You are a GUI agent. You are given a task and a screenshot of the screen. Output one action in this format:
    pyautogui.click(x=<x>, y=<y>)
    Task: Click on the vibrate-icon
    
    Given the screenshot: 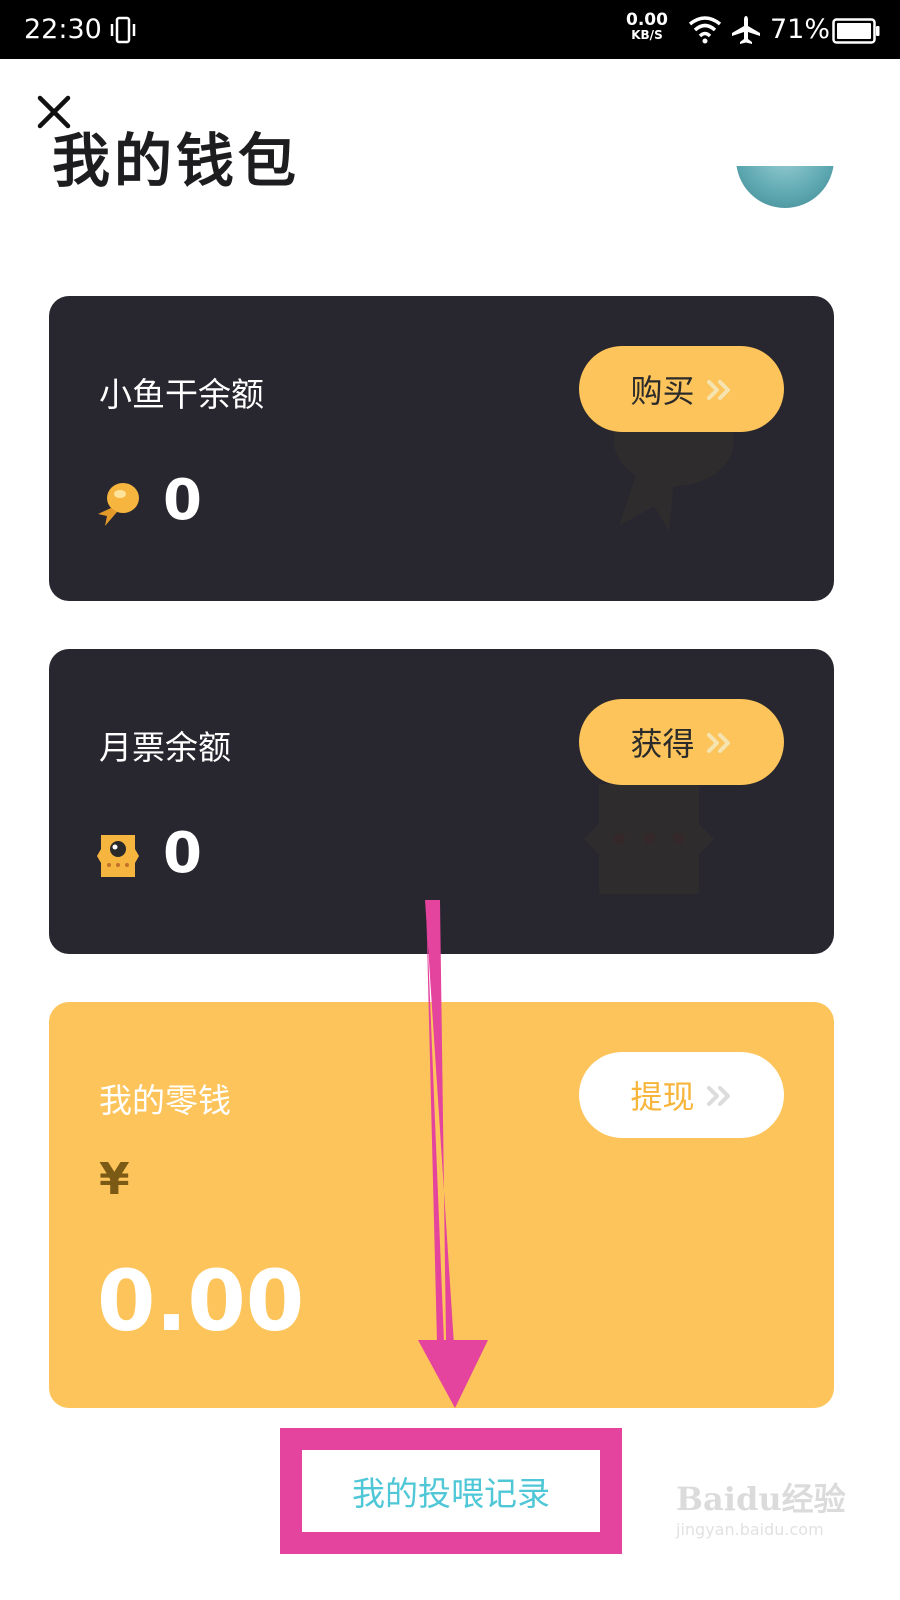 What is the action you would take?
    pyautogui.click(x=123, y=30)
    